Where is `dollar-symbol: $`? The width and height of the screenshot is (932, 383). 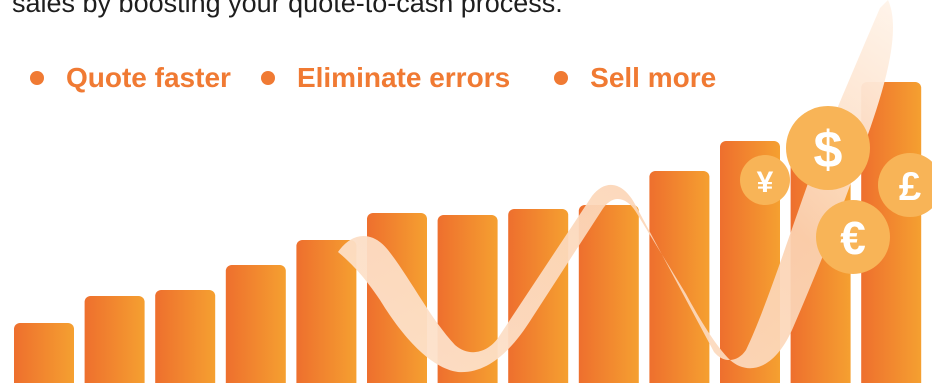
dollar-symbol: $ is located at coordinates (828, 150).